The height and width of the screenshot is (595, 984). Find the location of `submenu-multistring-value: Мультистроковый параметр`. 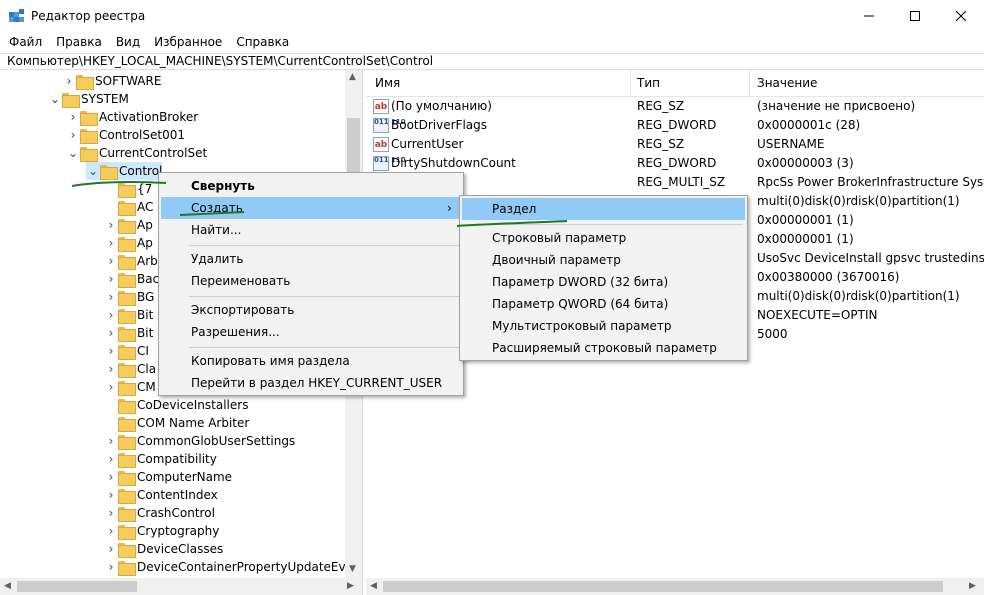

submenu-multistring-value: Мультистроковый параметр is located at coordinates (603, 326).